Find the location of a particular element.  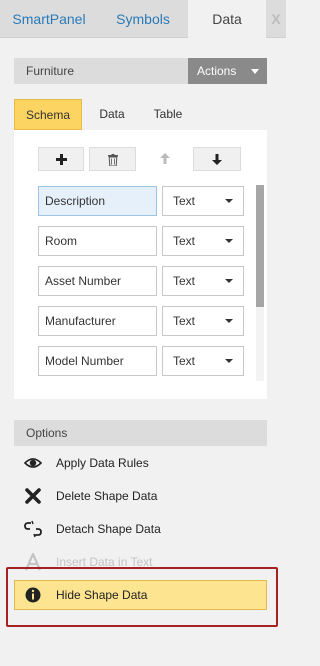

field-name-input: Asset Number is located at coordinates (97, 281).